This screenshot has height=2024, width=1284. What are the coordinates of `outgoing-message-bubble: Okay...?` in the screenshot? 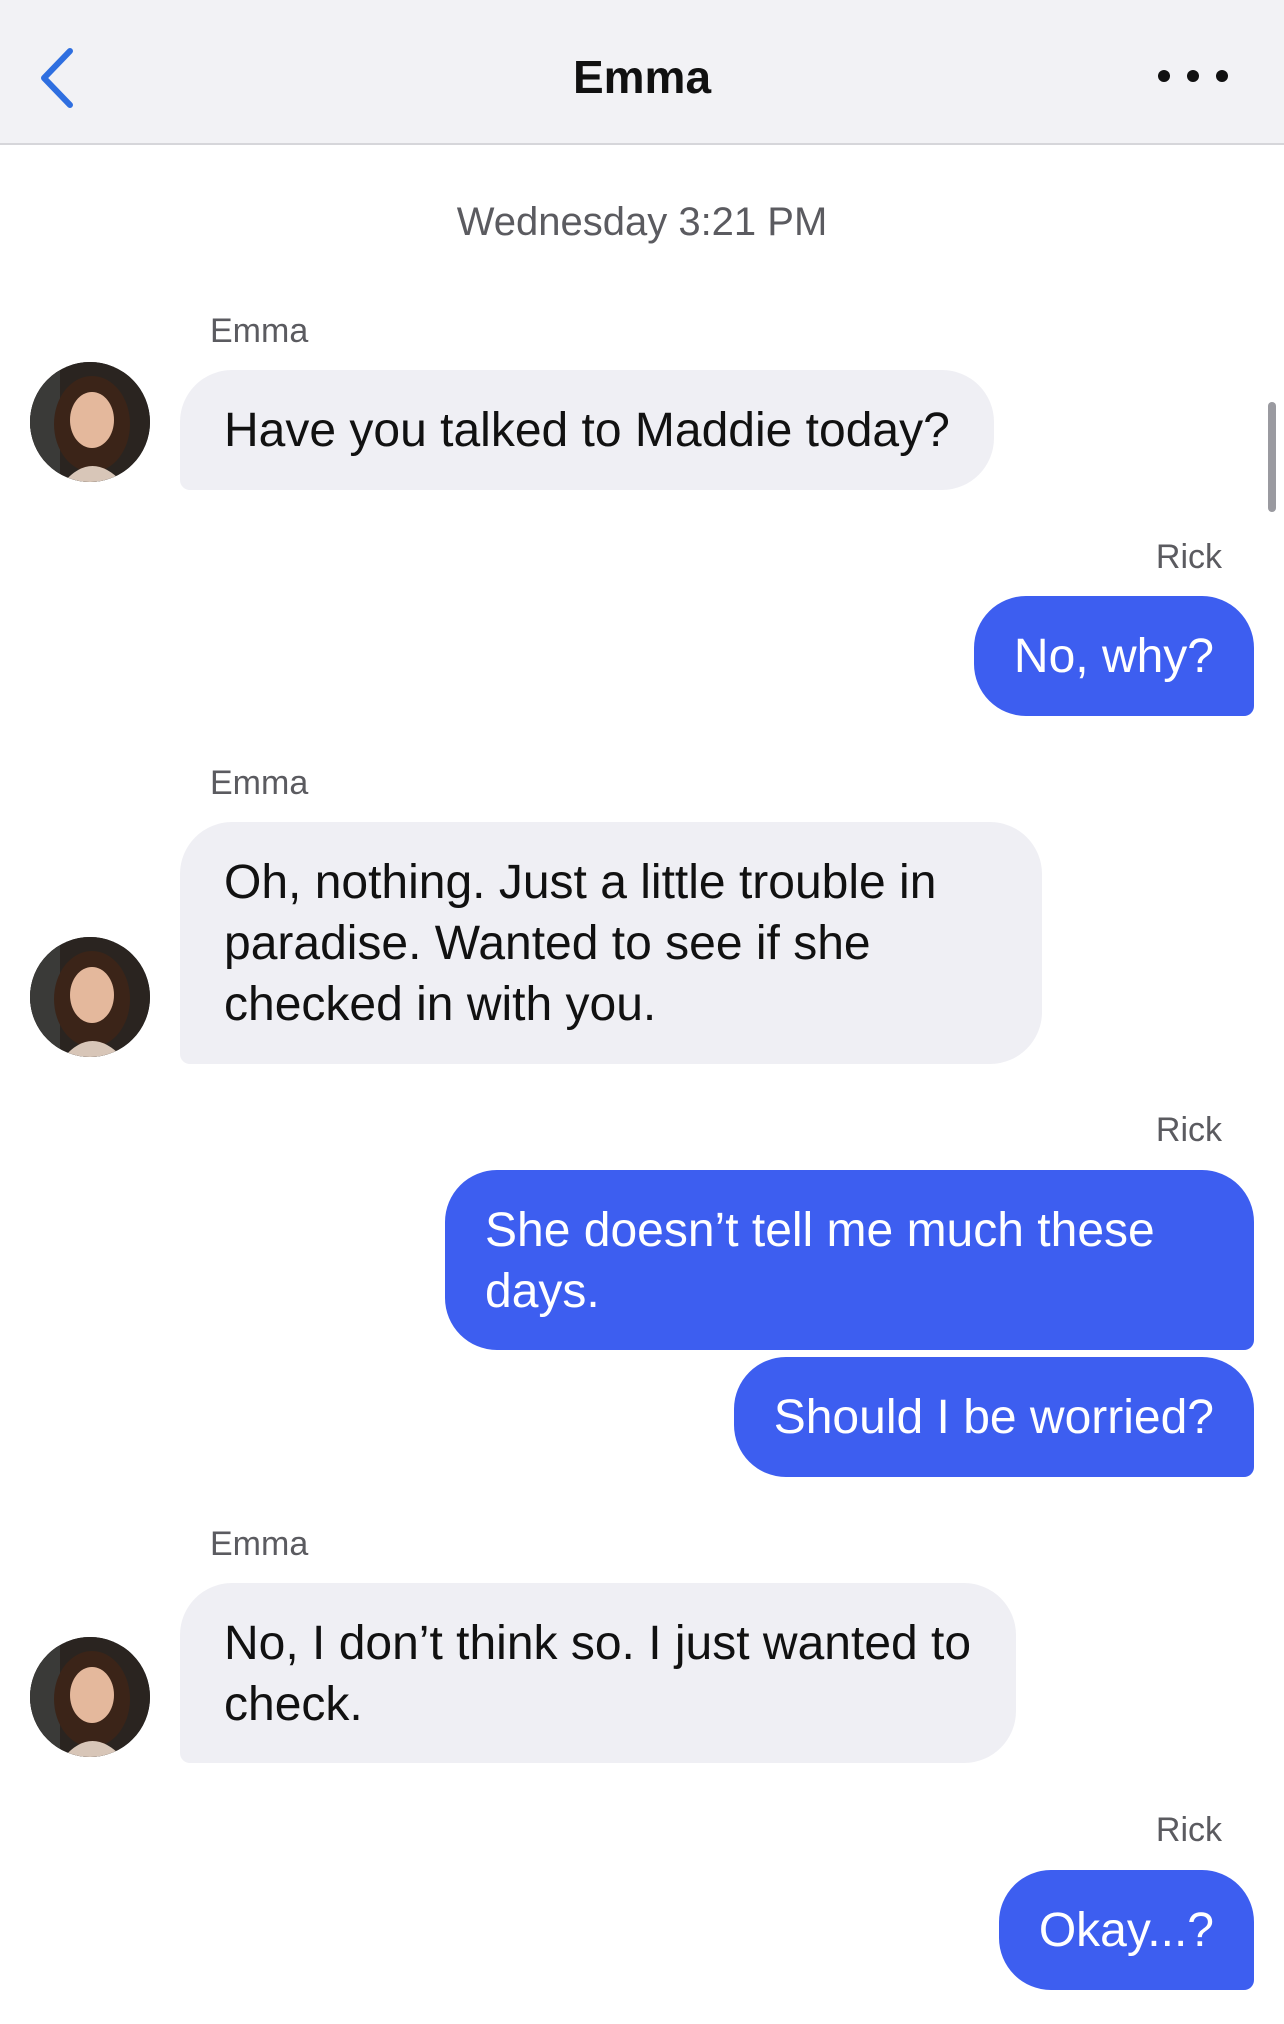 It's located at (1126, 1930).